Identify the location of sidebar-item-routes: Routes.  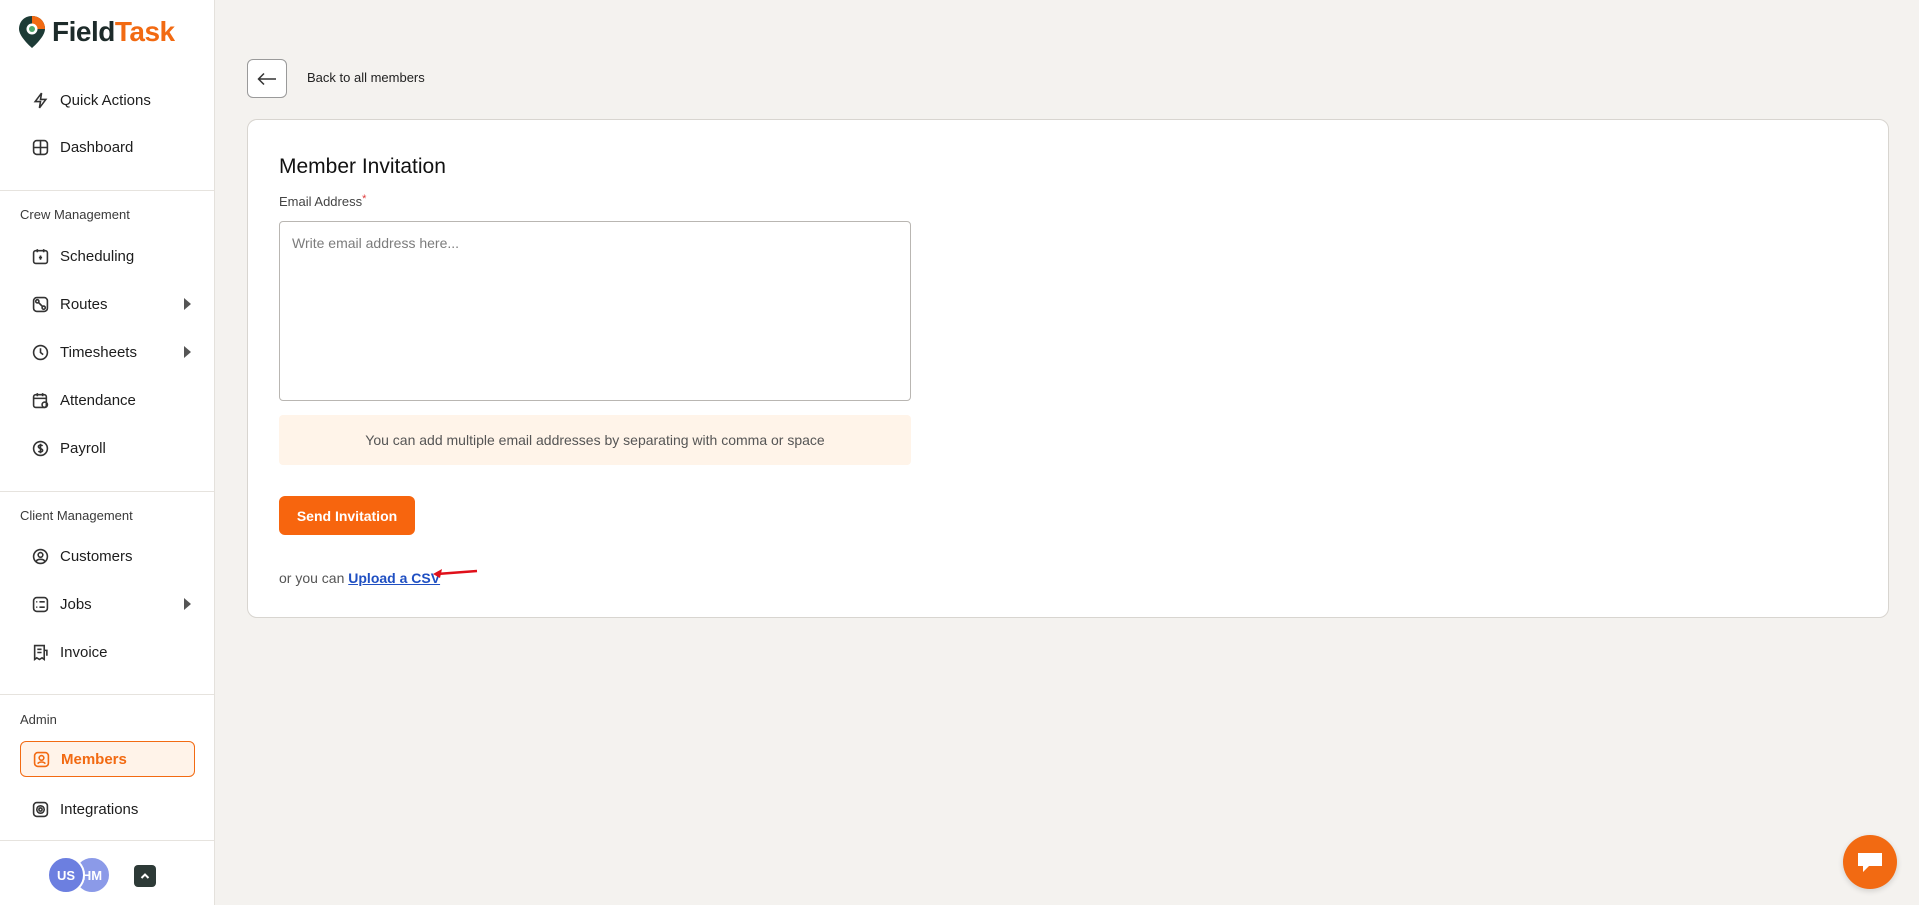
(107, 304).